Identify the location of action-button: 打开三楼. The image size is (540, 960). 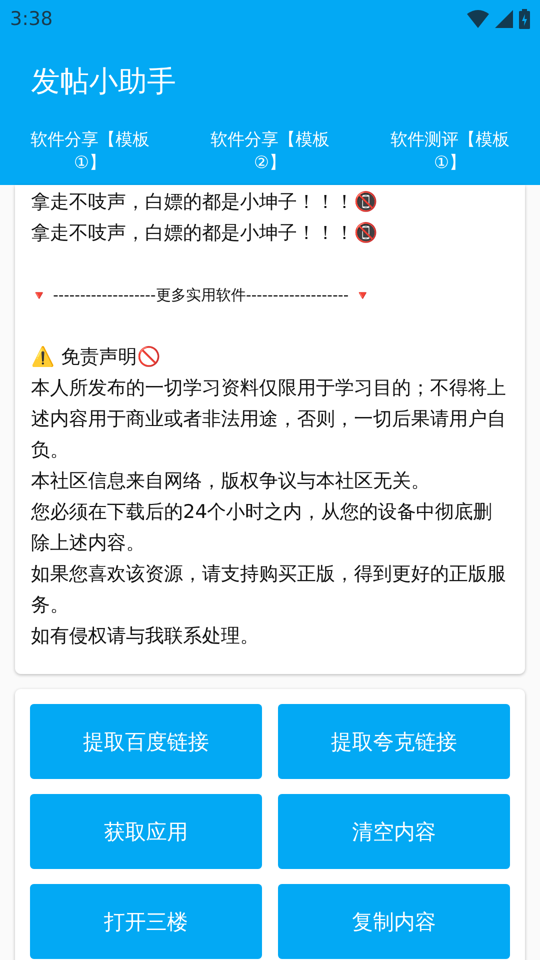
(146, 921).